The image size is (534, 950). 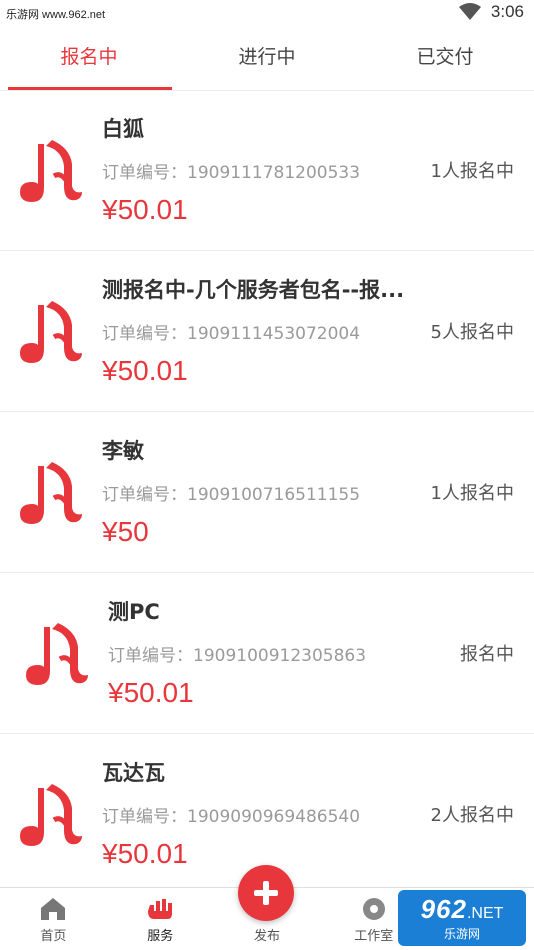 What do you see at coordinates (133, 773) in the screenshot?
I see `order-title: 瓦达瓦` at bounding box center [133, 773].